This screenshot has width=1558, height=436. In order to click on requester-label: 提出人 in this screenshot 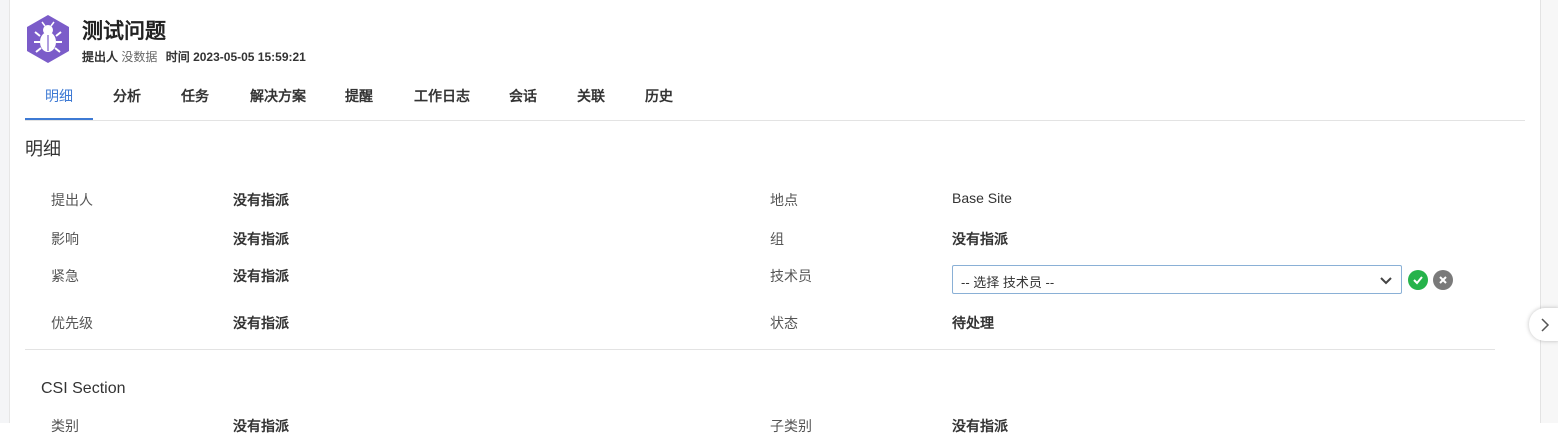, I will do `click(100, 57)`.